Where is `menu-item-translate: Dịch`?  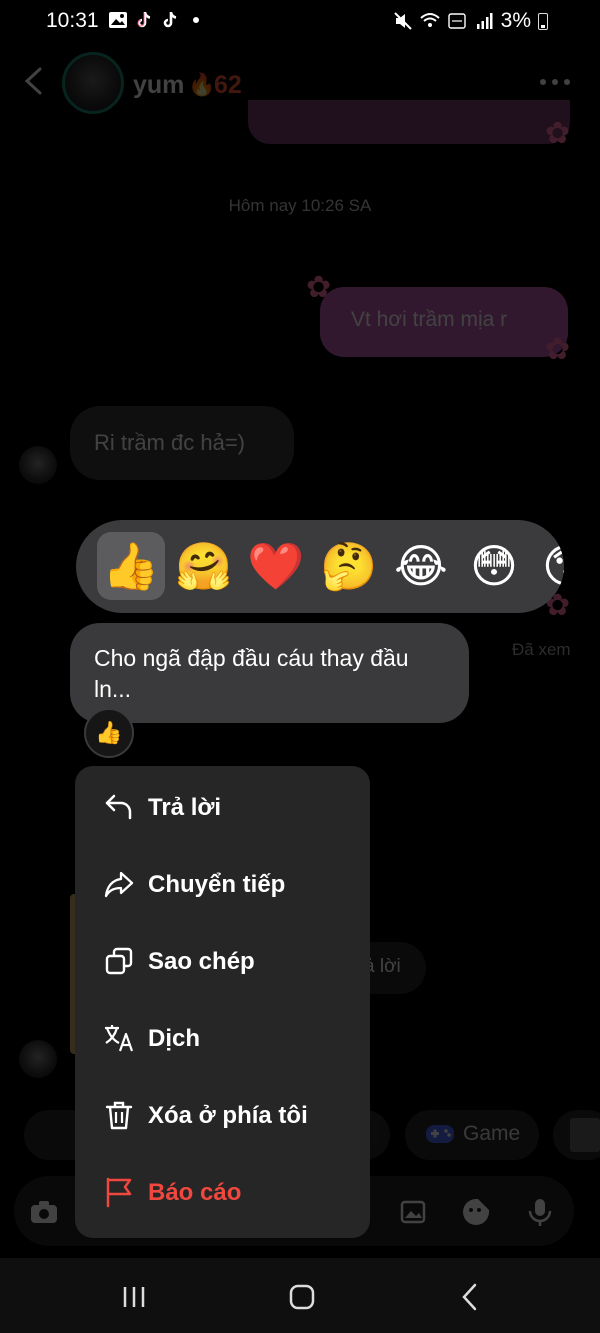 menu-item-translate: Dịch is located at coordinates (222, 1040).